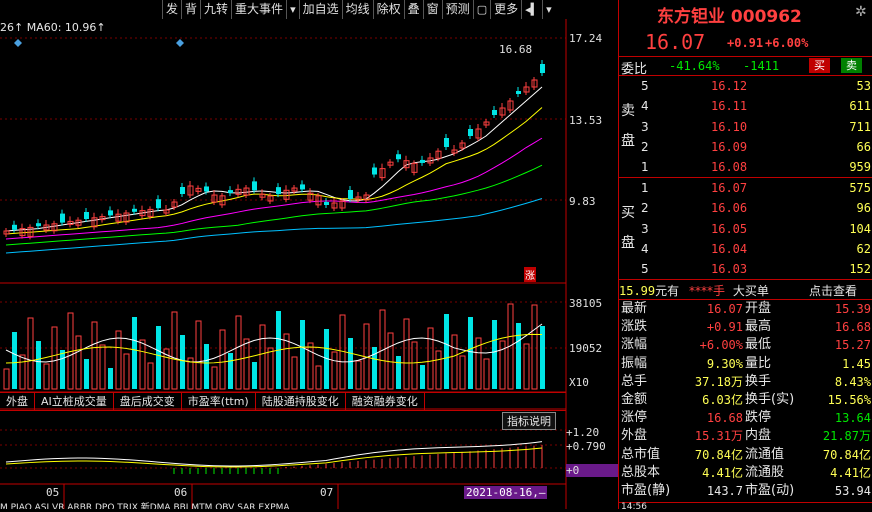 This screenshot has height=512, width=872. Describe the element at coordinates (634, 363) in the screenshot. I see `stat-label: 振幅` at that location.